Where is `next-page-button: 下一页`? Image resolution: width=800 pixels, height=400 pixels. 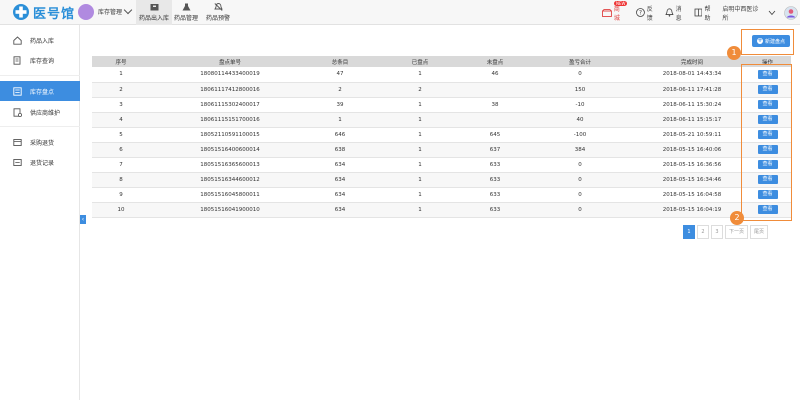
next-page-button: 下一页 is located at coordinates (737, 232).